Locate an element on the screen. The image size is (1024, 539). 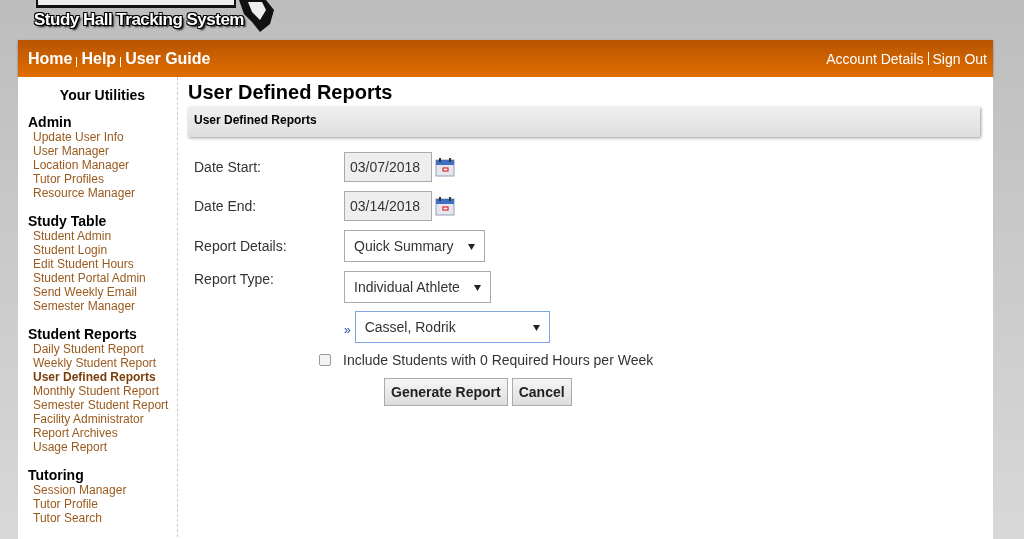
sidebar-heading: Study Table is located at coordinates (67, 221).